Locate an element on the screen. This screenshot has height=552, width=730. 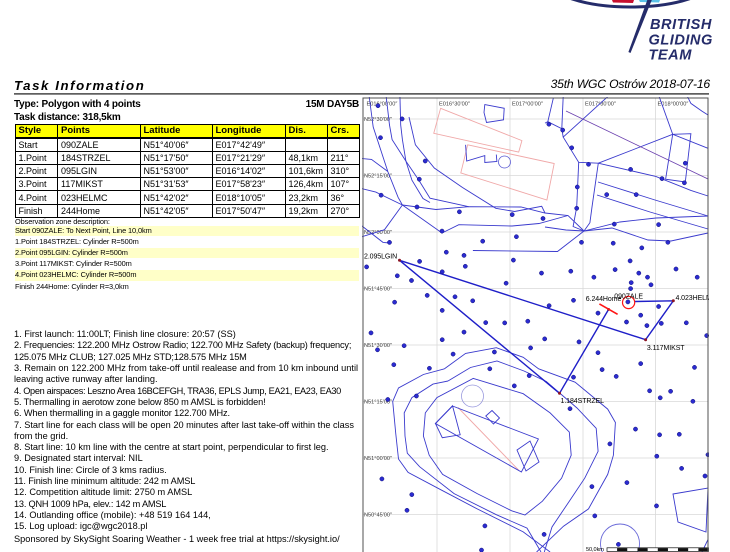
svg-text: 090ZALE is located at coordinates (628, 297).